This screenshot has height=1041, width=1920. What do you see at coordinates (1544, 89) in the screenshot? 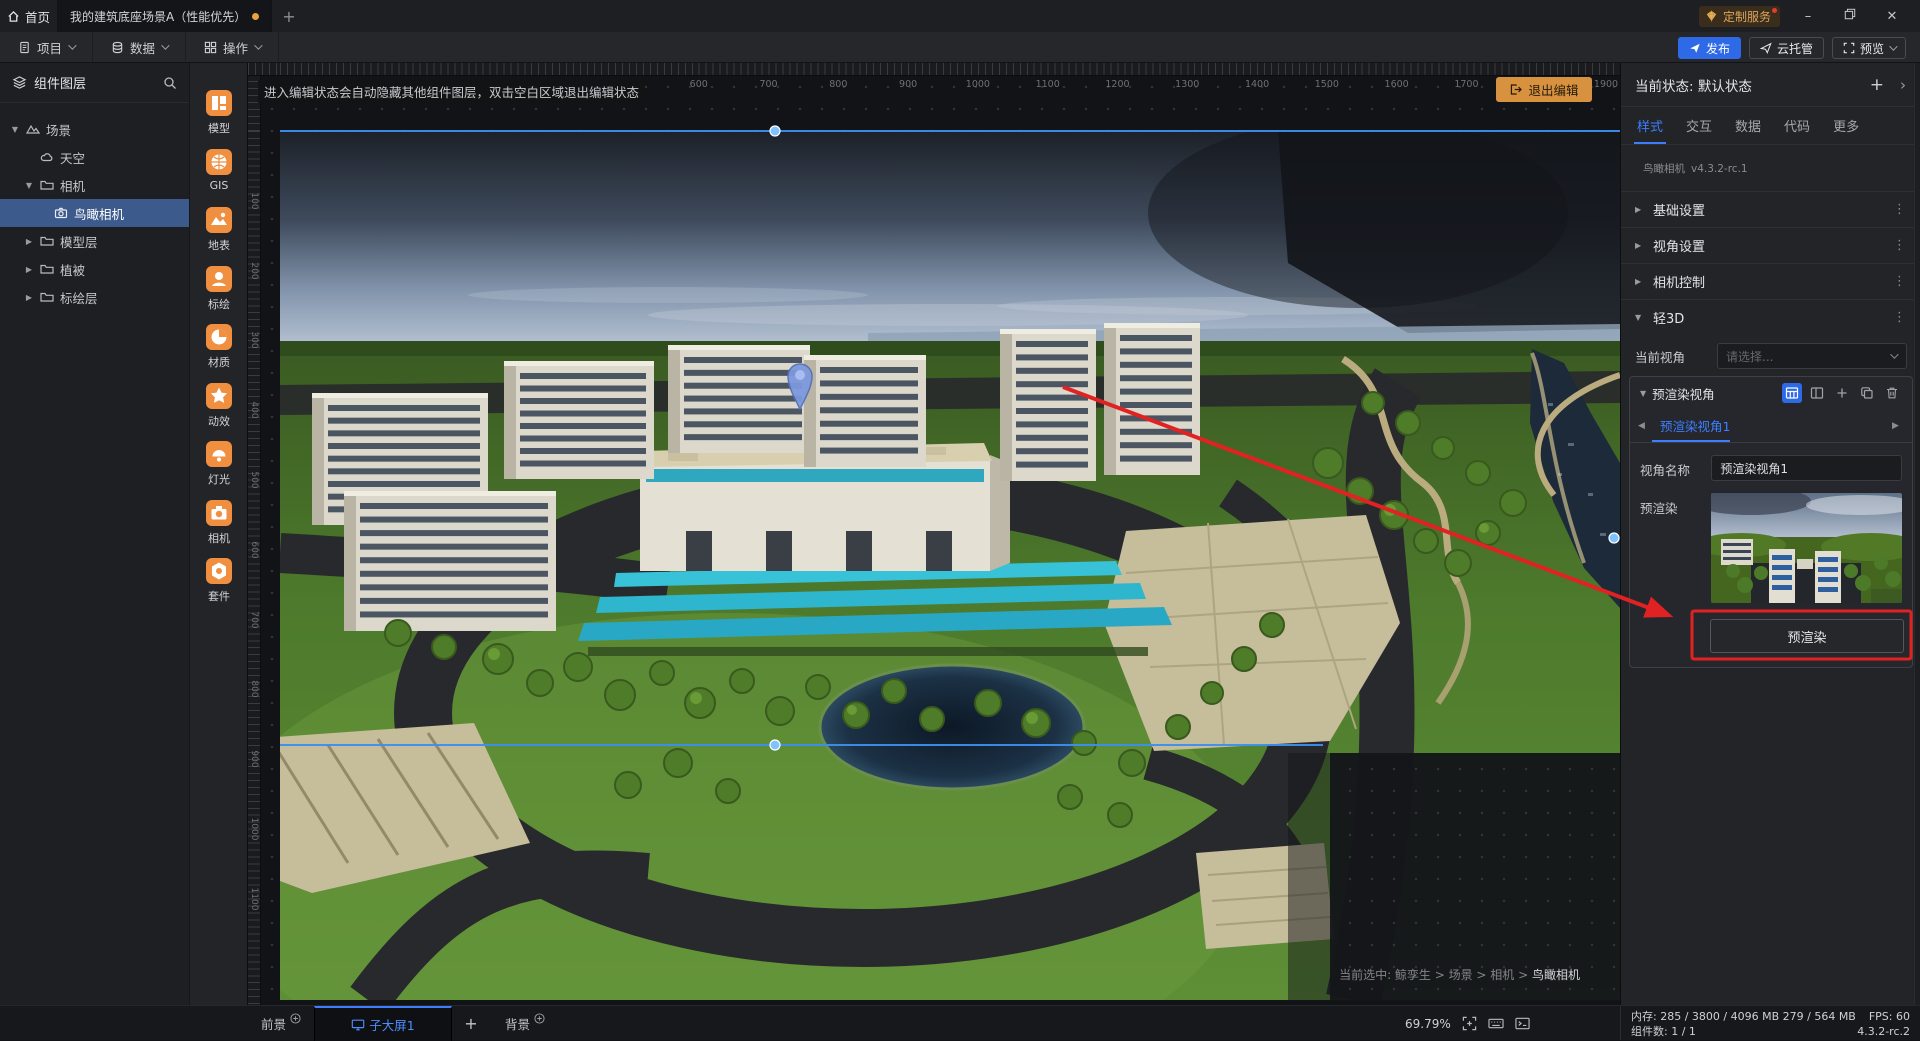
I see `exit-edit-button: 退出编辑` at bounding box center [1544, 89].